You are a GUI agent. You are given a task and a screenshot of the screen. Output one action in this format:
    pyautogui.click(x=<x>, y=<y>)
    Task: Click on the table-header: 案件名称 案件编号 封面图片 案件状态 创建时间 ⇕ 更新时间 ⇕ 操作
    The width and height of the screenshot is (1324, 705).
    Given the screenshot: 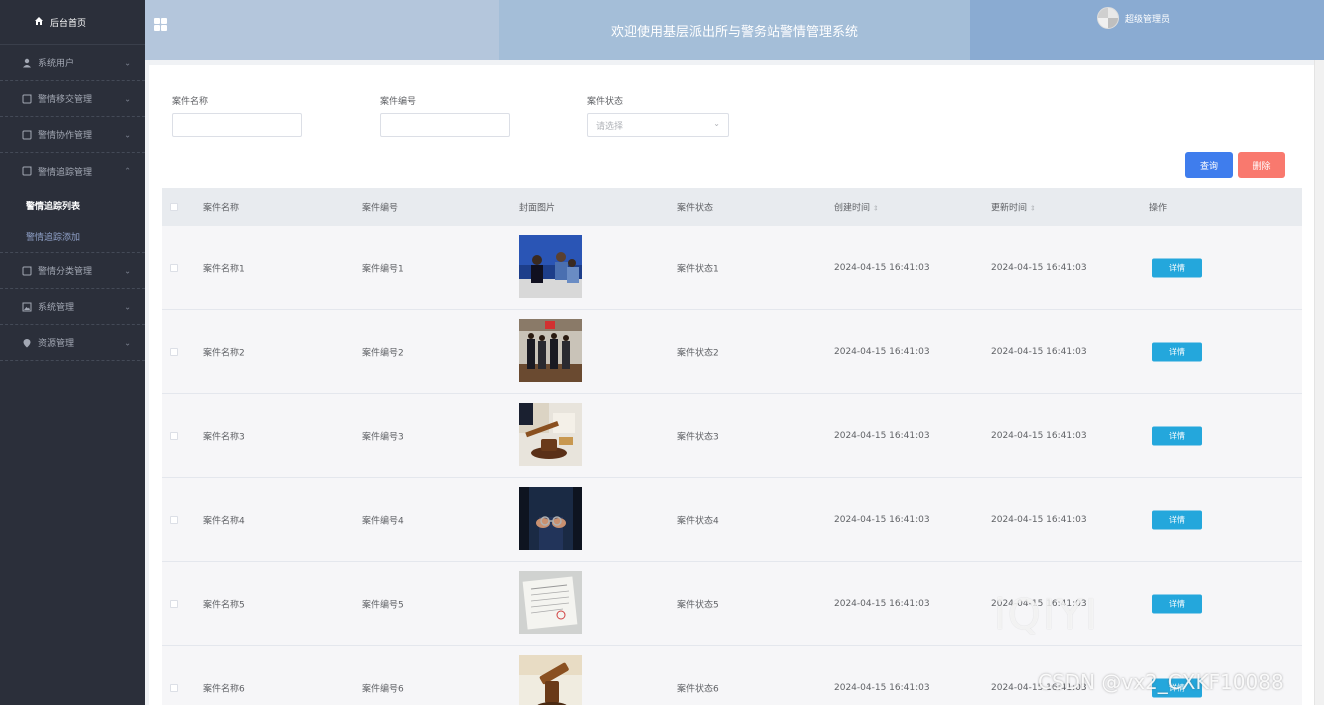 What is the action you would take?
    pyautogui.click(x=732, y=207)
    